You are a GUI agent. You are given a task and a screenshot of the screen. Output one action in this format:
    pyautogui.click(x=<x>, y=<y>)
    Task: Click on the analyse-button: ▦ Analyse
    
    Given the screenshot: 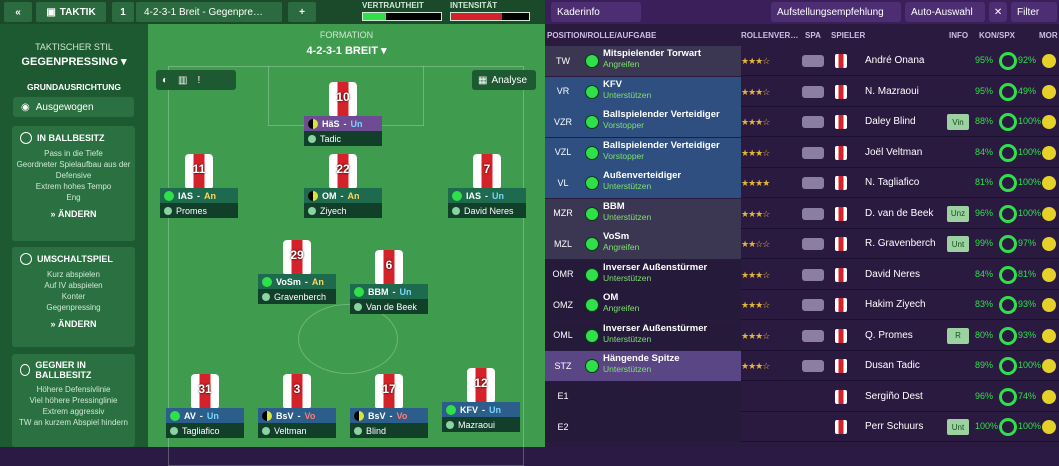 What is the action you would take?
    pyautogui.click(x=504, y=80)
    